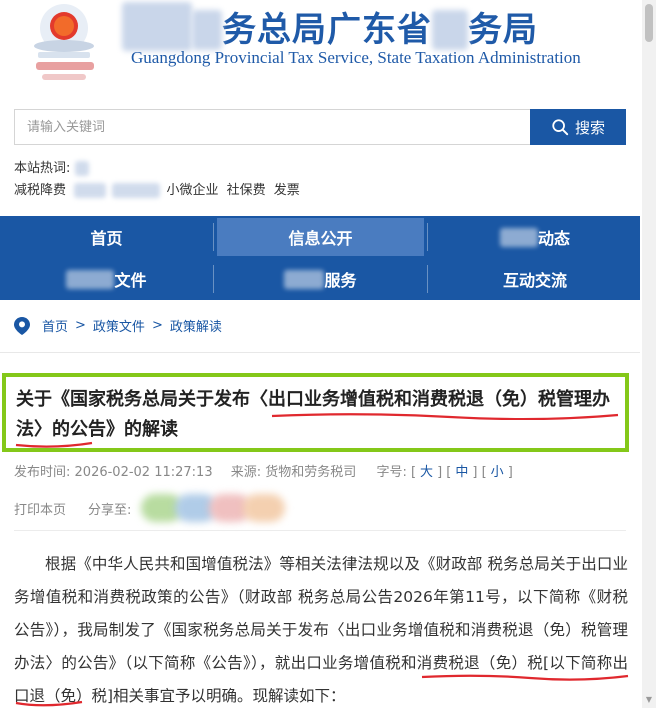 This screenshot has width=656, height=708. I want to click on breadcrumb: 首页 > 政策文件 > 政策解读, so click(118, 325).